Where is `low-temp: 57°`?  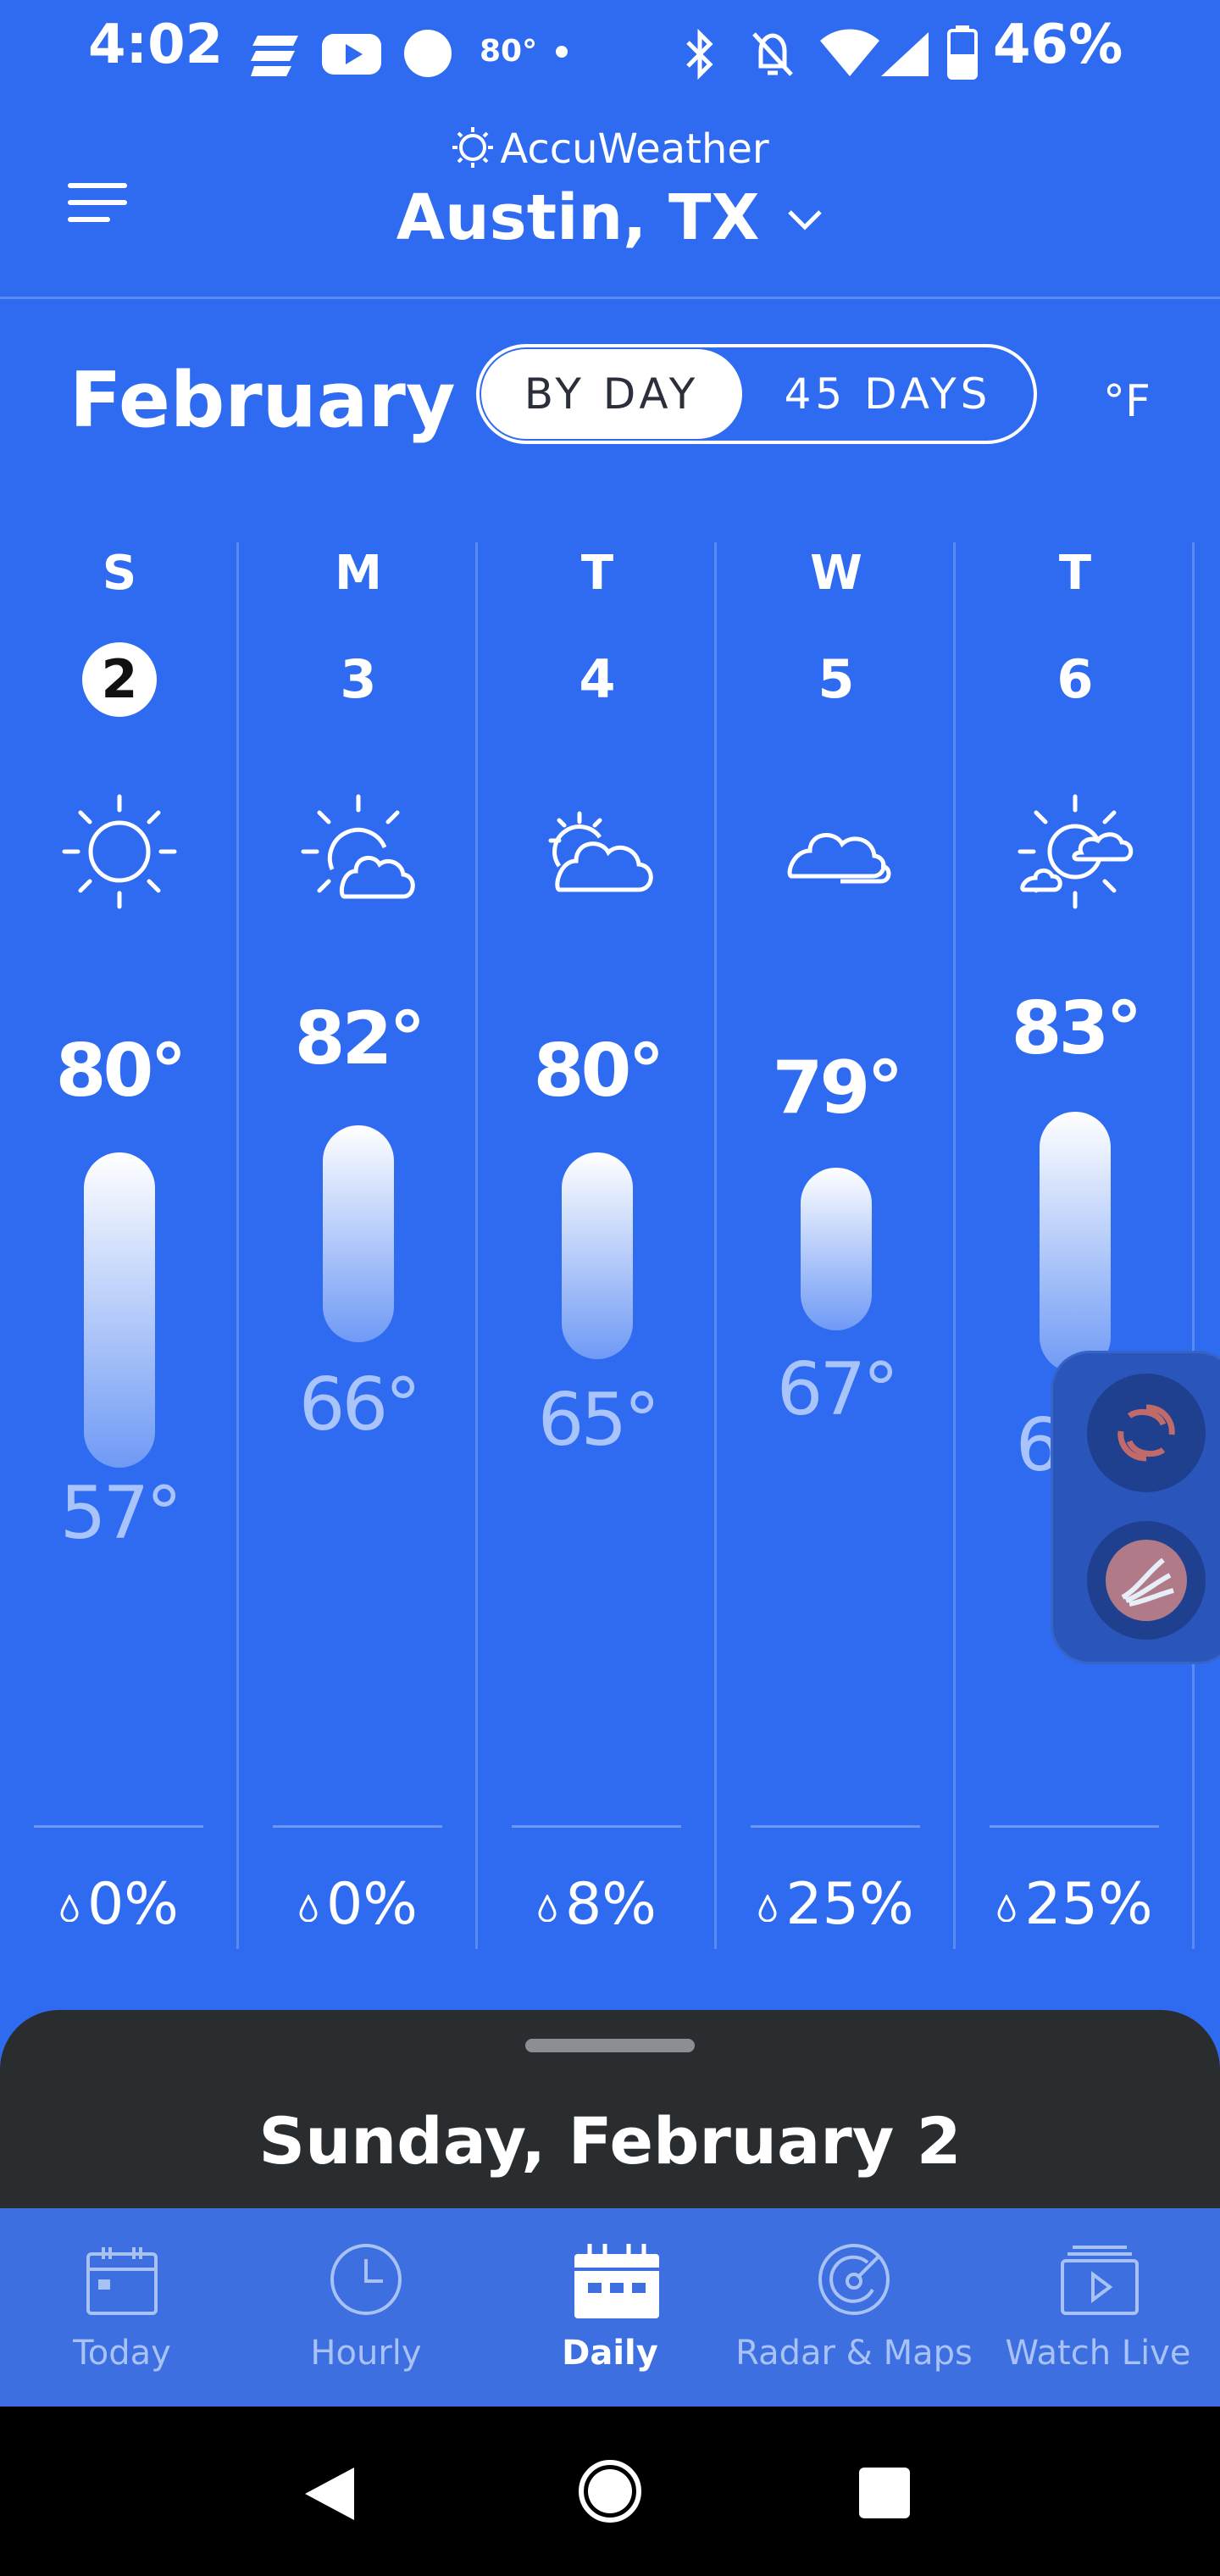
low-temp: 57° is located at coordinates (120, 1513).